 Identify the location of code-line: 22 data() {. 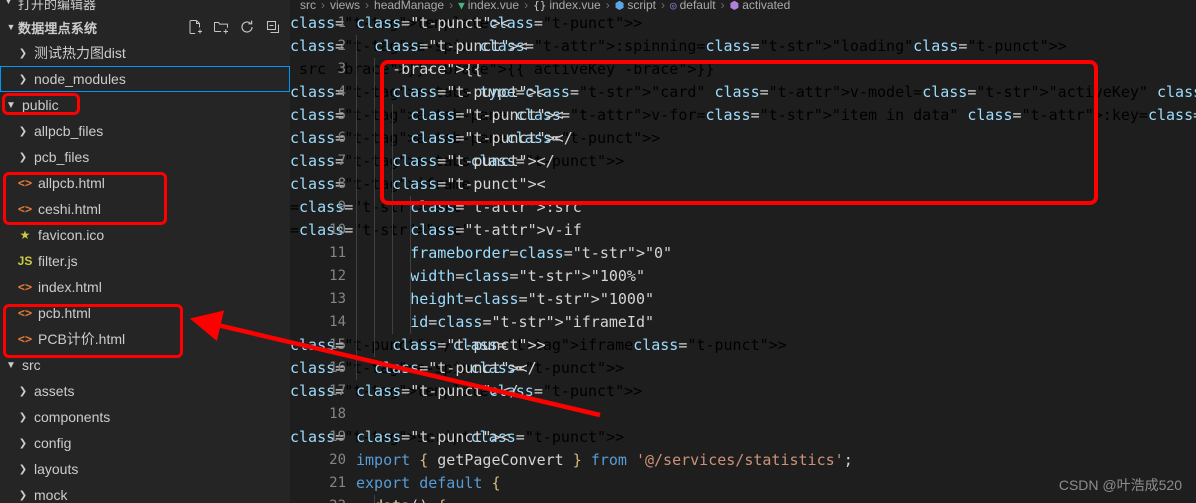
(743, 499).